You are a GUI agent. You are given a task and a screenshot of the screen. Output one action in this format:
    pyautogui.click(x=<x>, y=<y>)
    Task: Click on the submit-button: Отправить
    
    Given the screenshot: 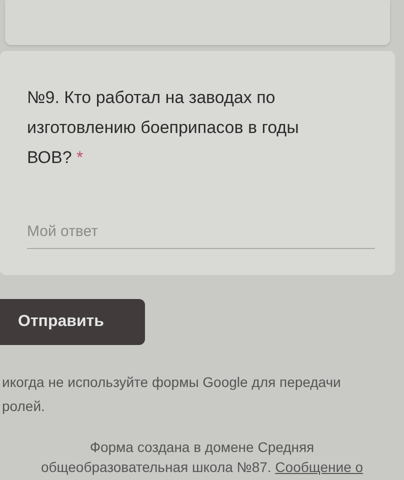 What is the action you would take?
    pyautogui.click(x=72, y=322)
    